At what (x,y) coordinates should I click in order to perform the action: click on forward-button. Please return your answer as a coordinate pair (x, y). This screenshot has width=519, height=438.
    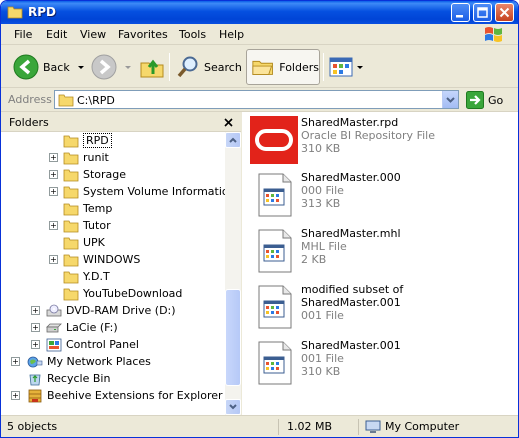
    Looking at the image, I should click on (112, 67).